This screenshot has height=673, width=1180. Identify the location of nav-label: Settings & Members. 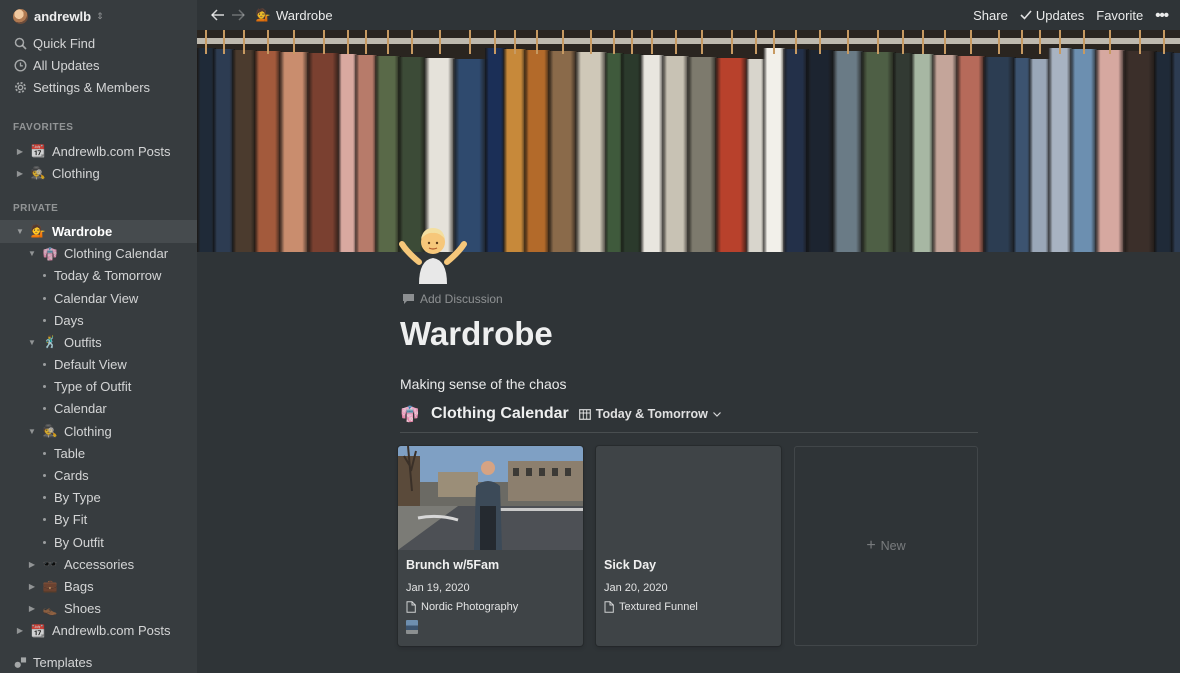
(92, 87).